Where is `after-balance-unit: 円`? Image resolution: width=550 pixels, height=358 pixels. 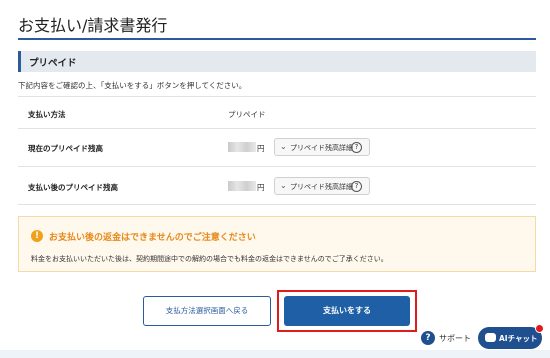 after-balance-unit: 円 is located at coordinates (261, 187).